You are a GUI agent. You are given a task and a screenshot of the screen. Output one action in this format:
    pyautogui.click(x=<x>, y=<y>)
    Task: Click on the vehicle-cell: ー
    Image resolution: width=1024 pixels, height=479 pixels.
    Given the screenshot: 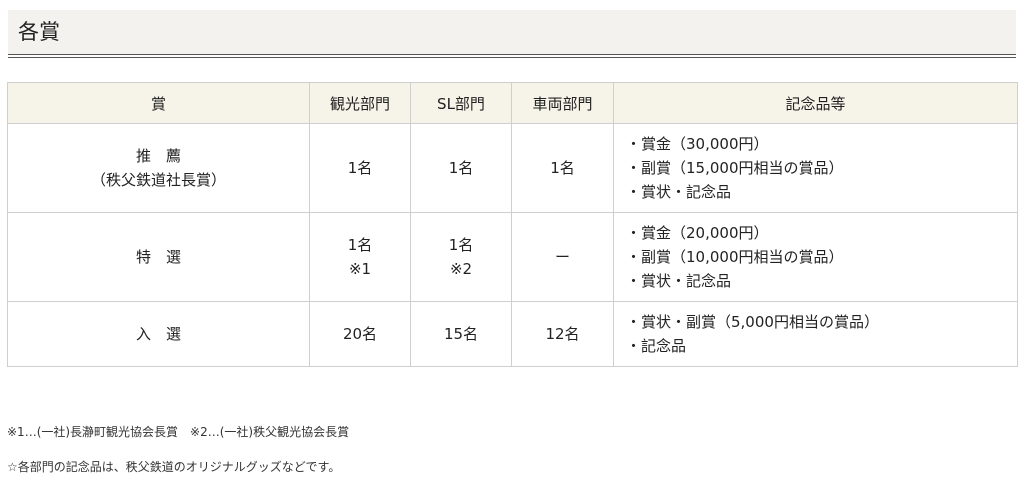 What is the action you would take?
    pyautogui.click(x=562, y=257)
    